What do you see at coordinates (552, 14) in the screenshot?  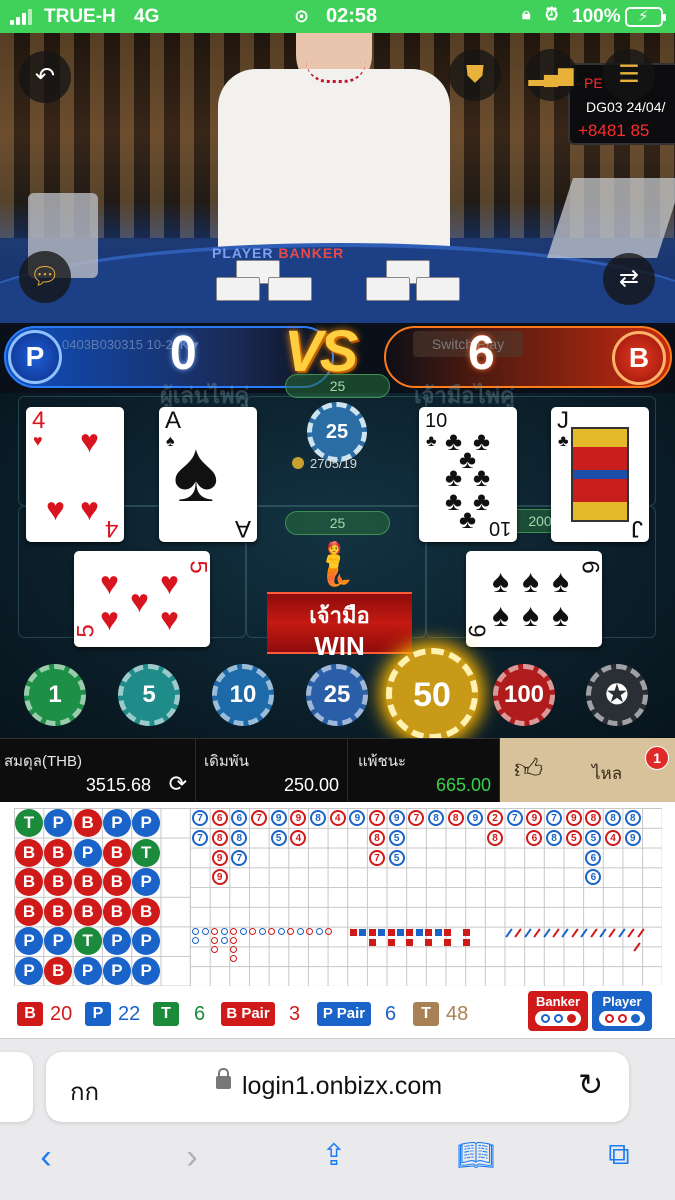 I see `alarm-icon: ⏰︎` at bounding box center [552, 14].